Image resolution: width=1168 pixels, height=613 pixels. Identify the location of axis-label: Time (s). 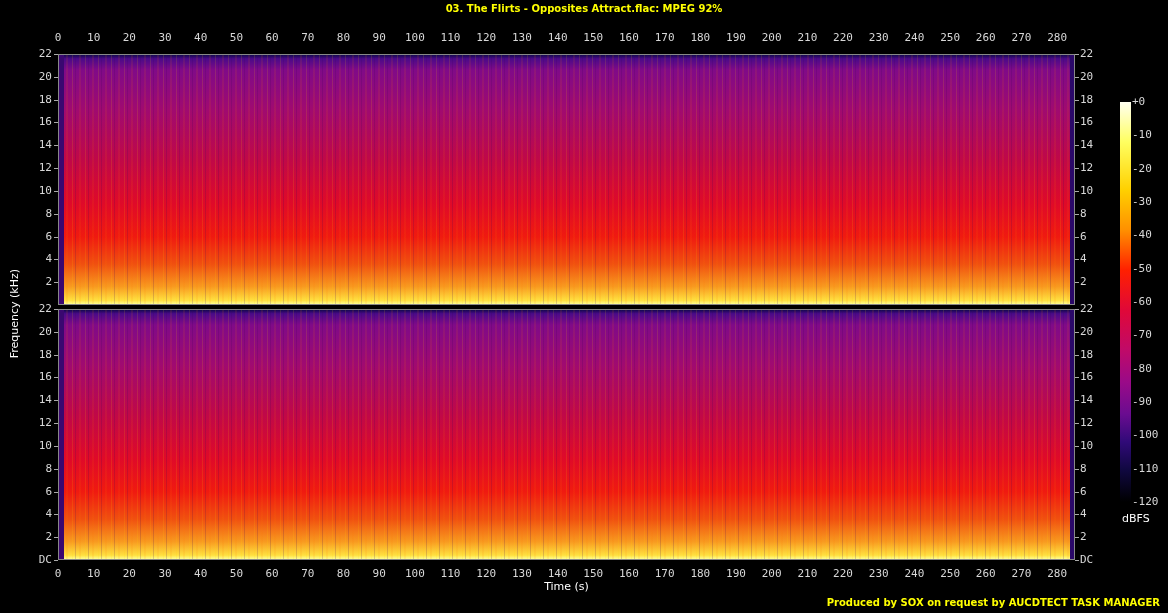
(566, 586).